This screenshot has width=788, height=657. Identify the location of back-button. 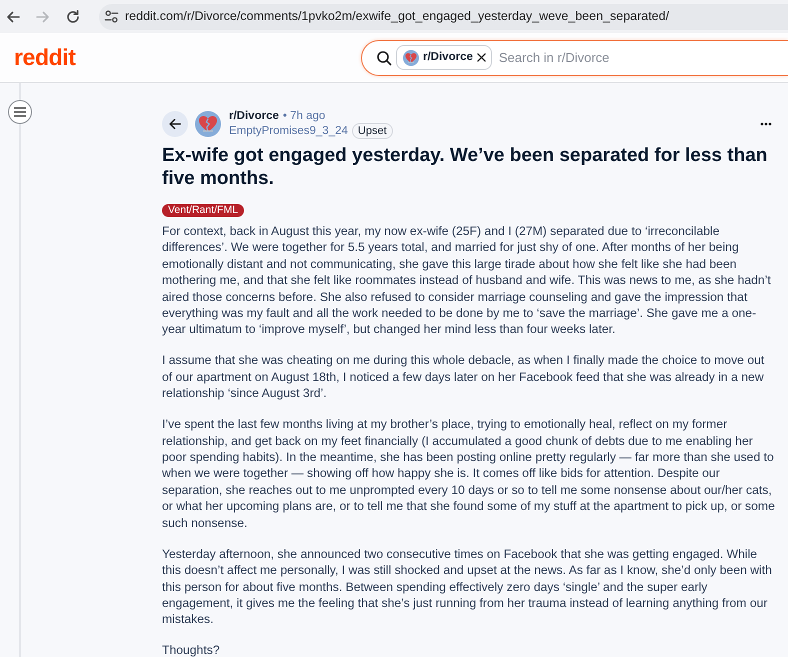
(175, 124).